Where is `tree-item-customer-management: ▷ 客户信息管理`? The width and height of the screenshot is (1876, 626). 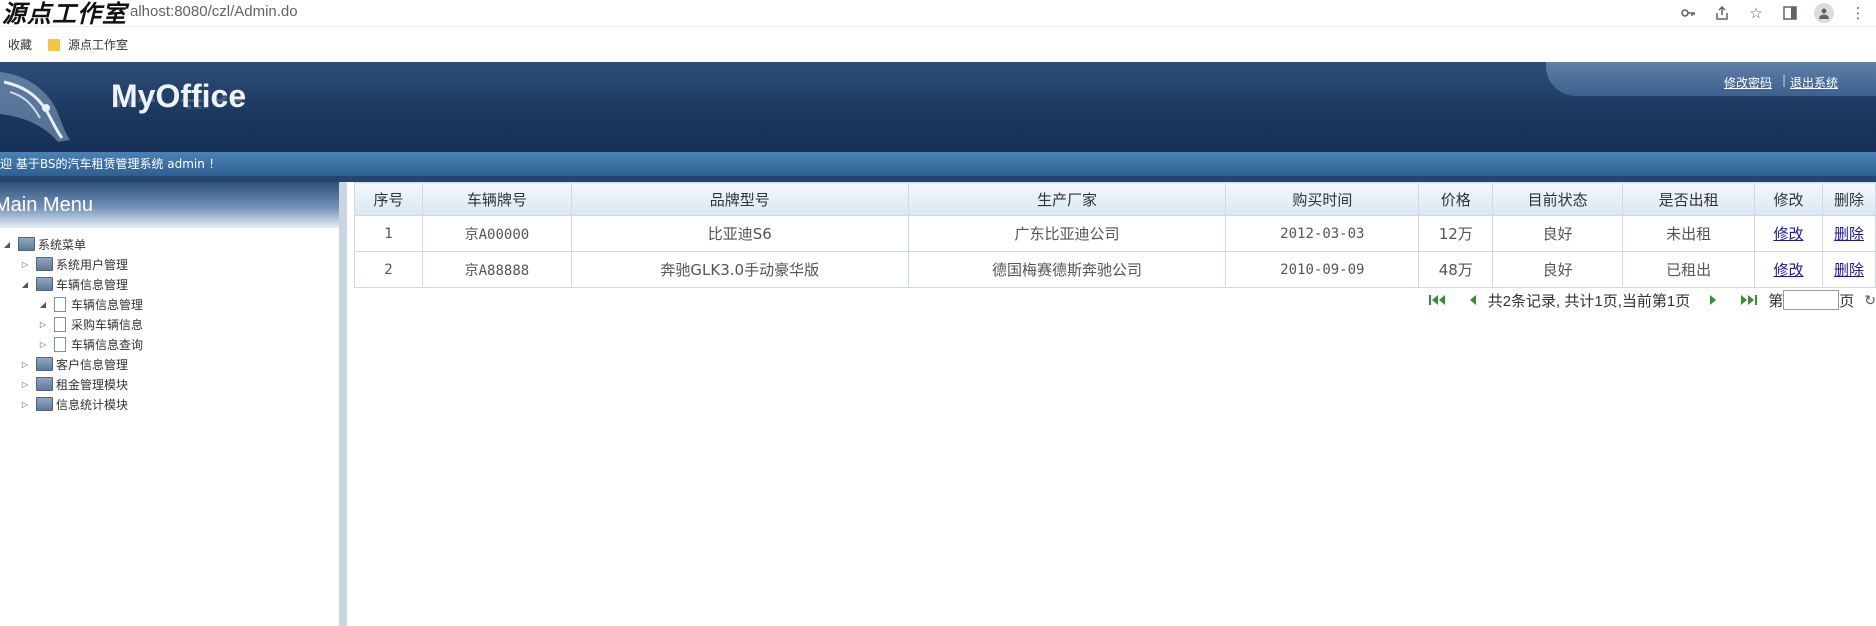
tree-item-customer-management: ▷ 客户信息管理 is located at coordinates (169, 364).